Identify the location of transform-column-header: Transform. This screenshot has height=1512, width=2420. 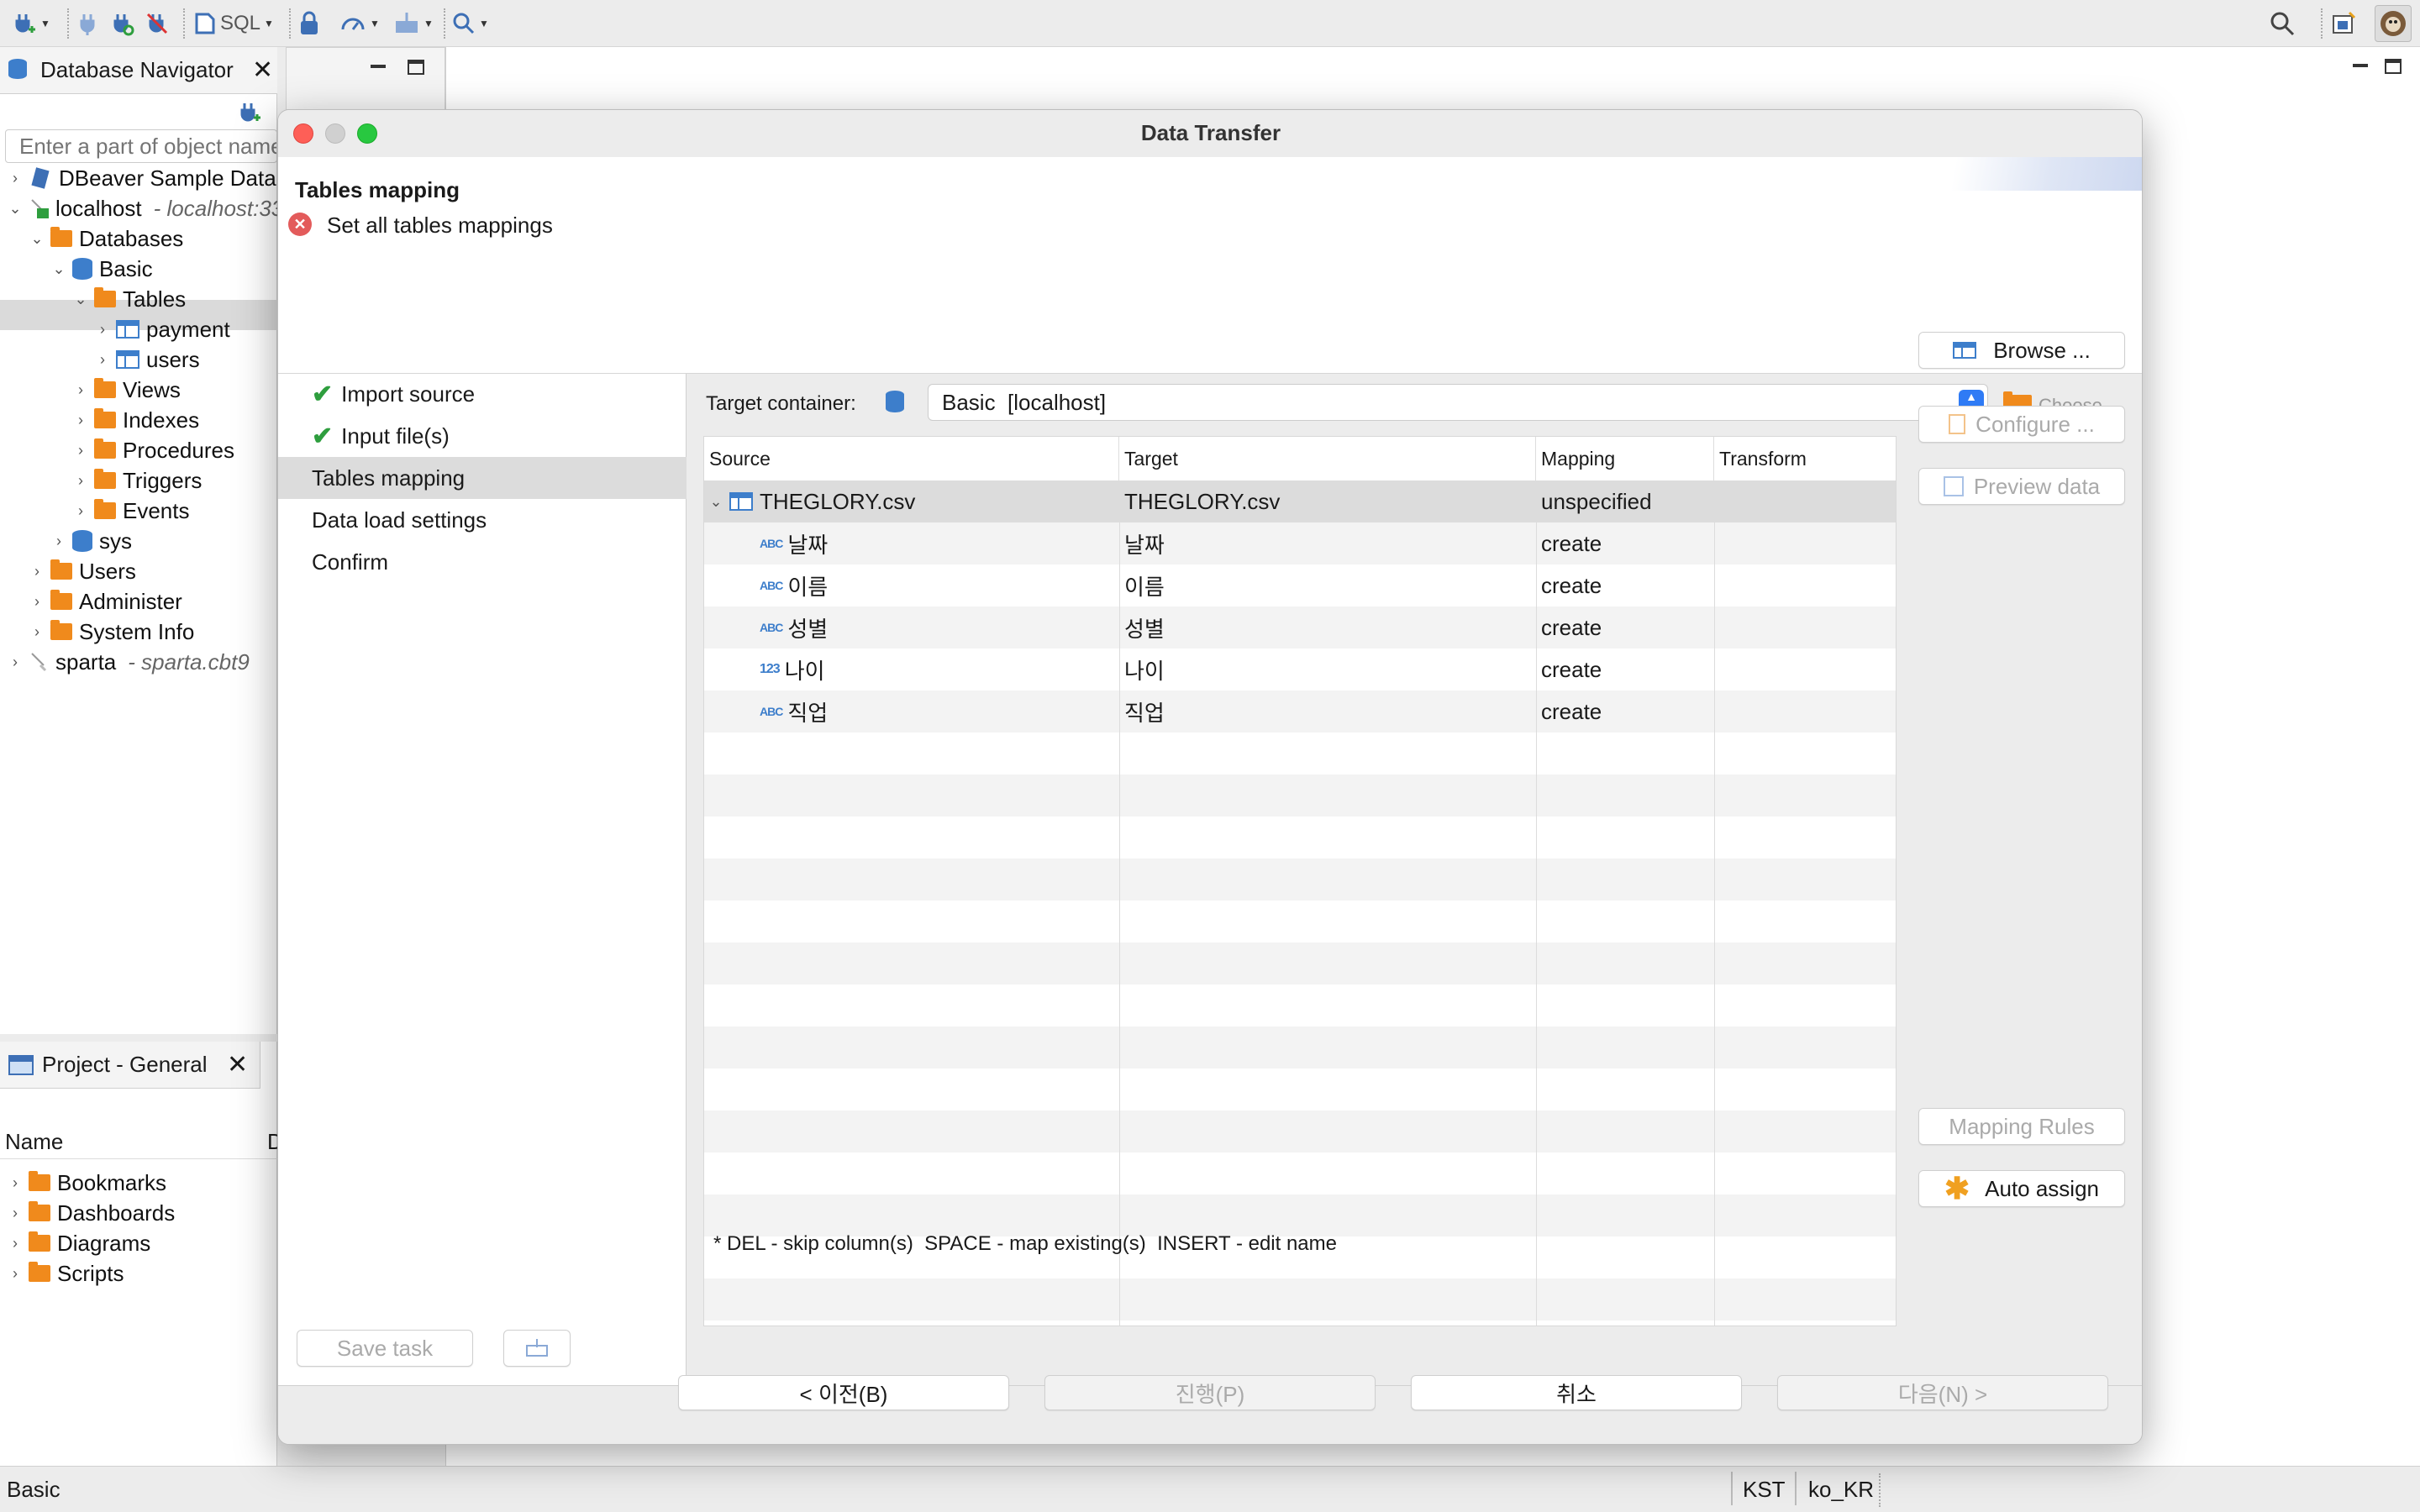
(1805, 458).